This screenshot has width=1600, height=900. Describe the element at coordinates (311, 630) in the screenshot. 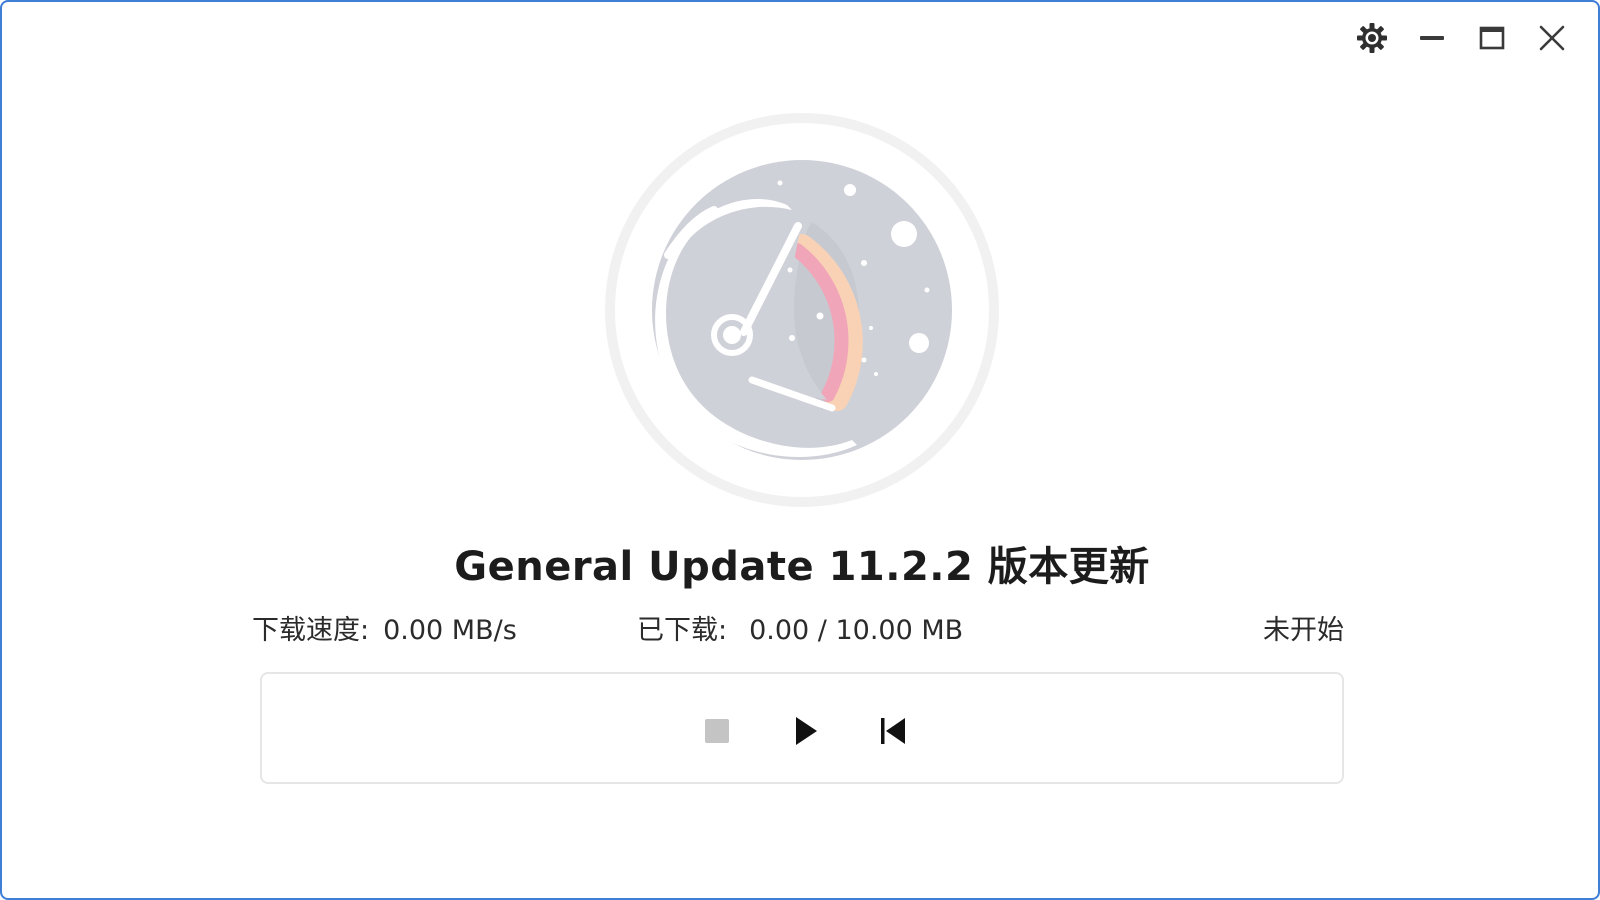

I see `download-speed-label: 下载速度:` at that location.